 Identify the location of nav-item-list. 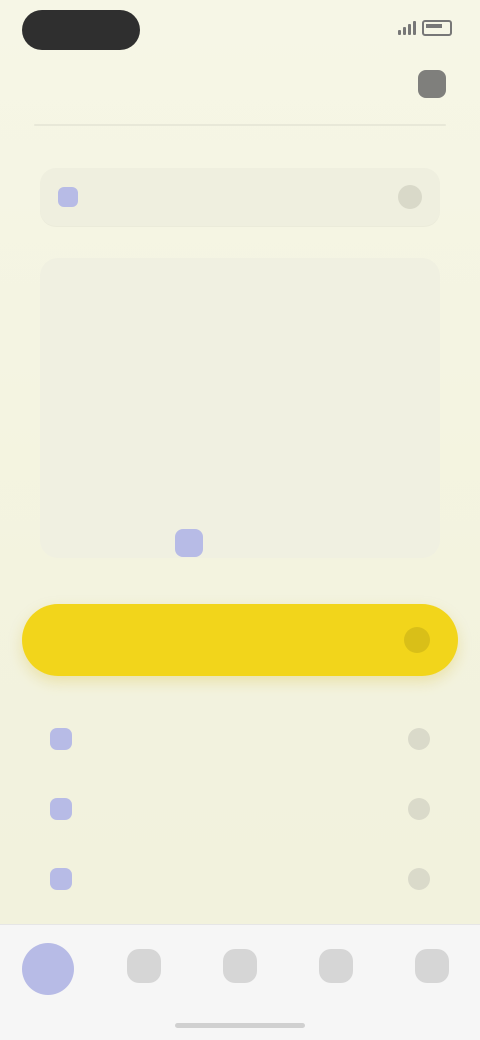
(240, 978).